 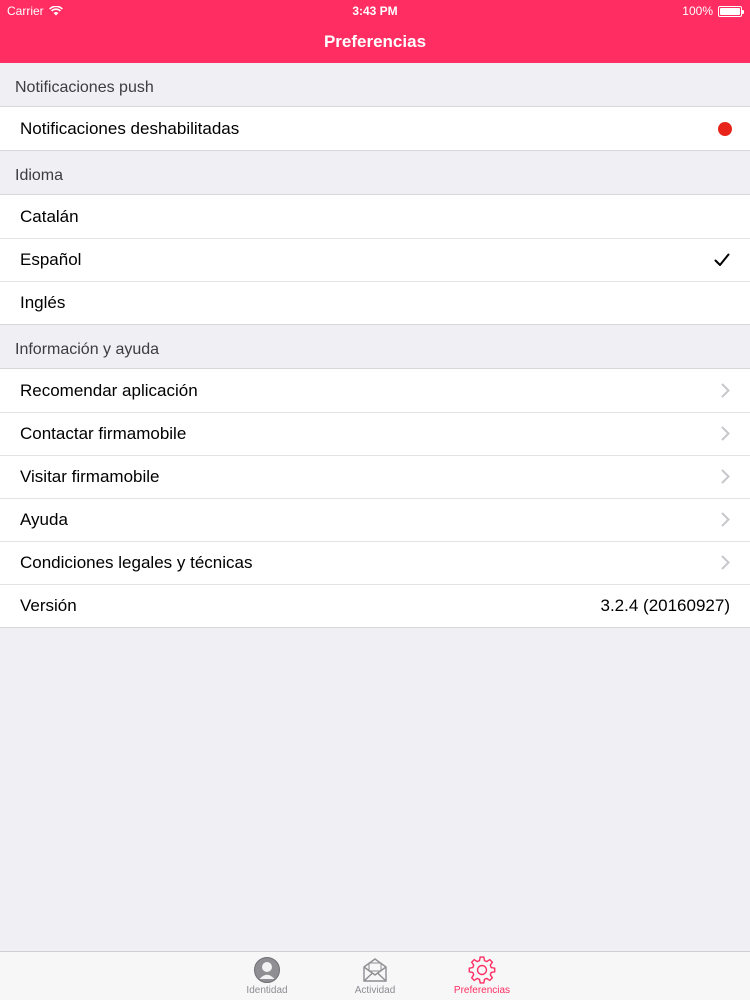 I want to click on battery-percent: 100%, so click(x=697, y=11).